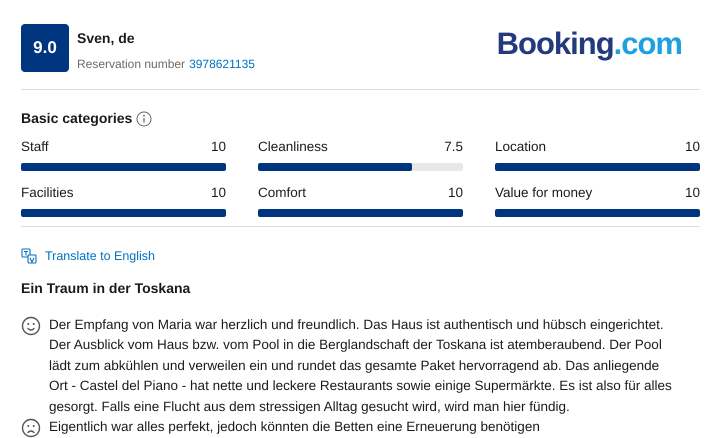 The image size is (721, 438). I want to click on category-label: Location, so click(520, 147).